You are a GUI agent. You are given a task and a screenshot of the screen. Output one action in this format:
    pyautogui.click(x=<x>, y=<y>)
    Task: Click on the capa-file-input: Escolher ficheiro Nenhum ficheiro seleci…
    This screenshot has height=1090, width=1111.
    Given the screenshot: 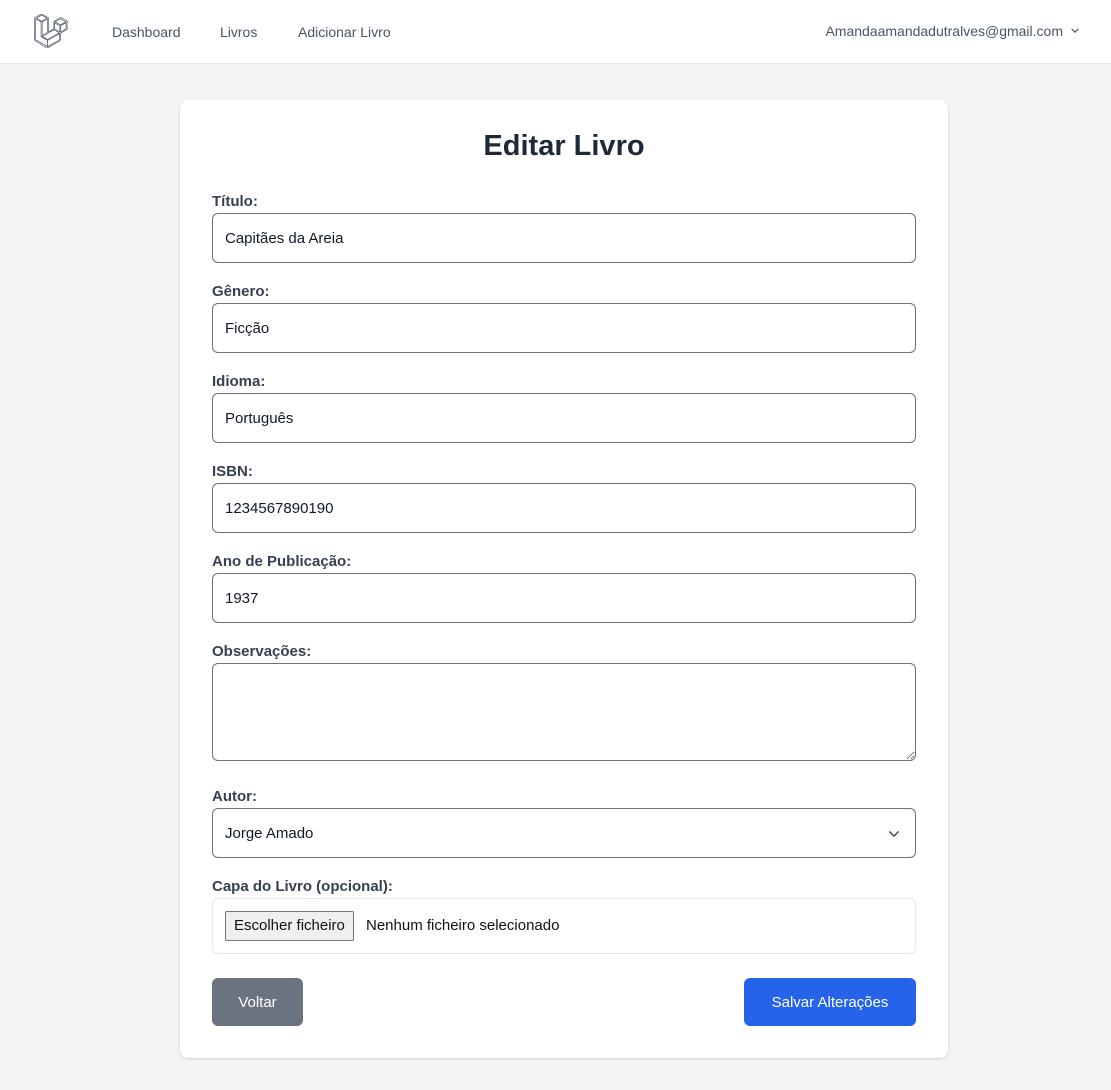 What is the action you would take?
    pyautogui.click(x=564, y=926)
    